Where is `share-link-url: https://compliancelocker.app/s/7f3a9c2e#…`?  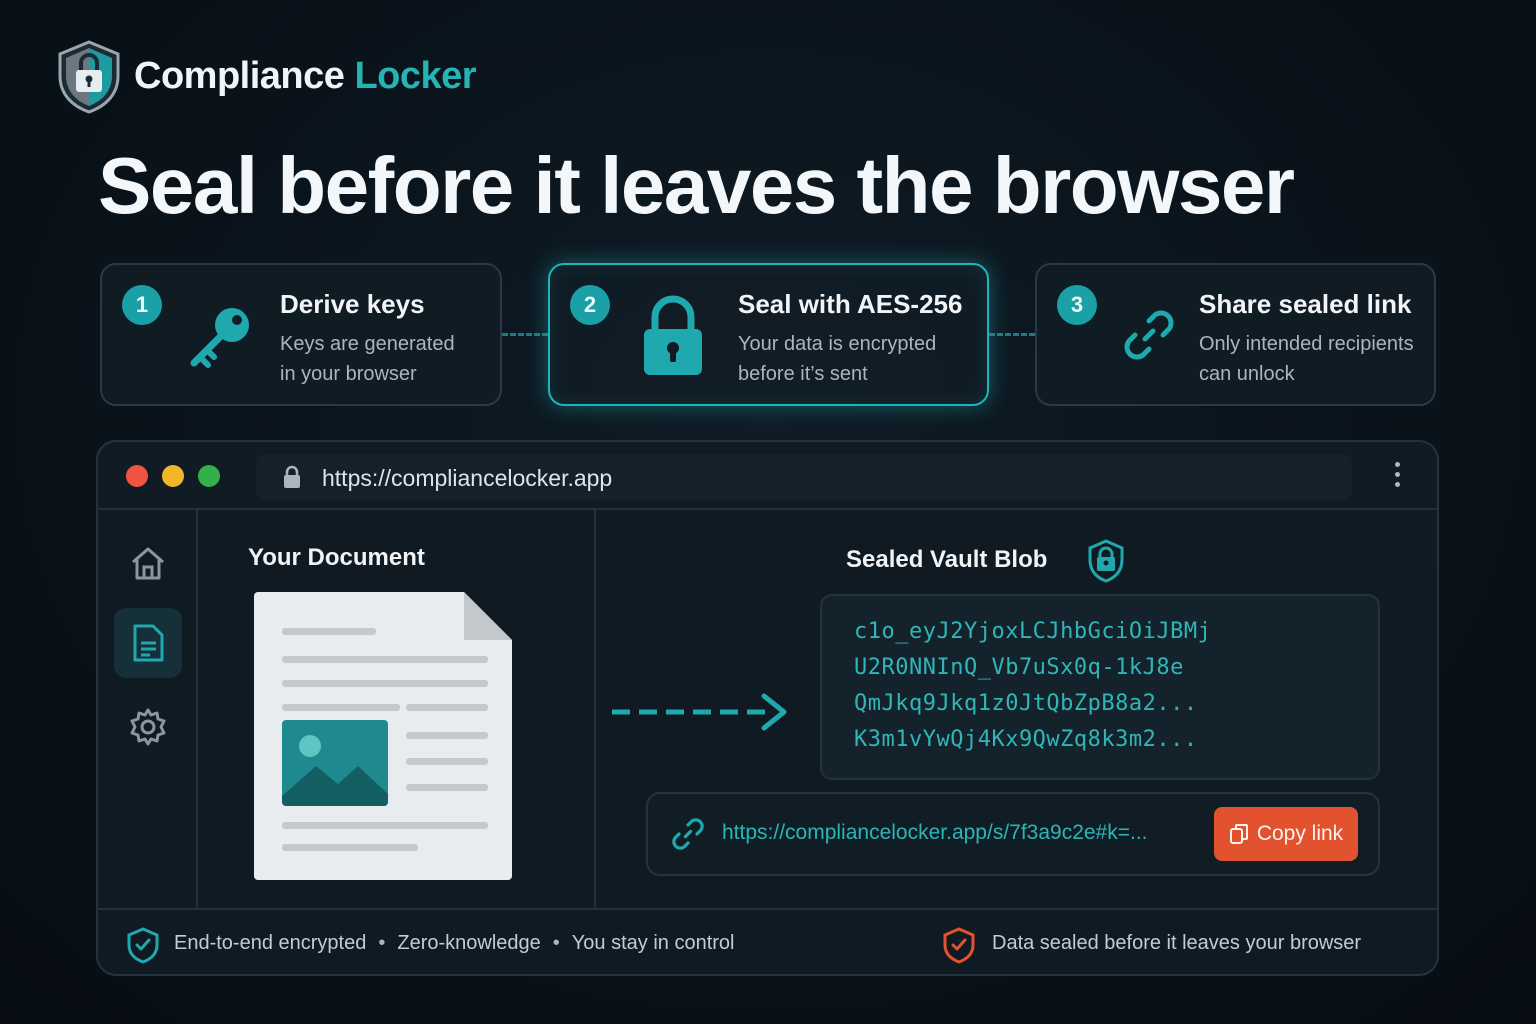
share-link-url: https://compliancelocker.app/s/7f3a9c2e#… is located at coordinates (935, 833).